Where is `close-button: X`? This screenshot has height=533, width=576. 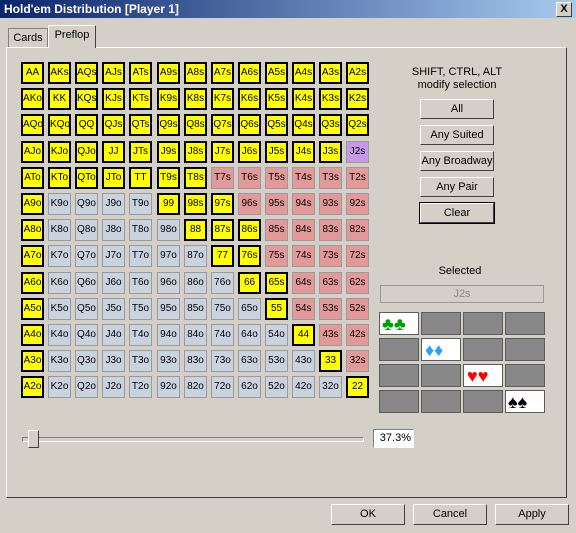 close-button: X is located at coordinates (564, 9).